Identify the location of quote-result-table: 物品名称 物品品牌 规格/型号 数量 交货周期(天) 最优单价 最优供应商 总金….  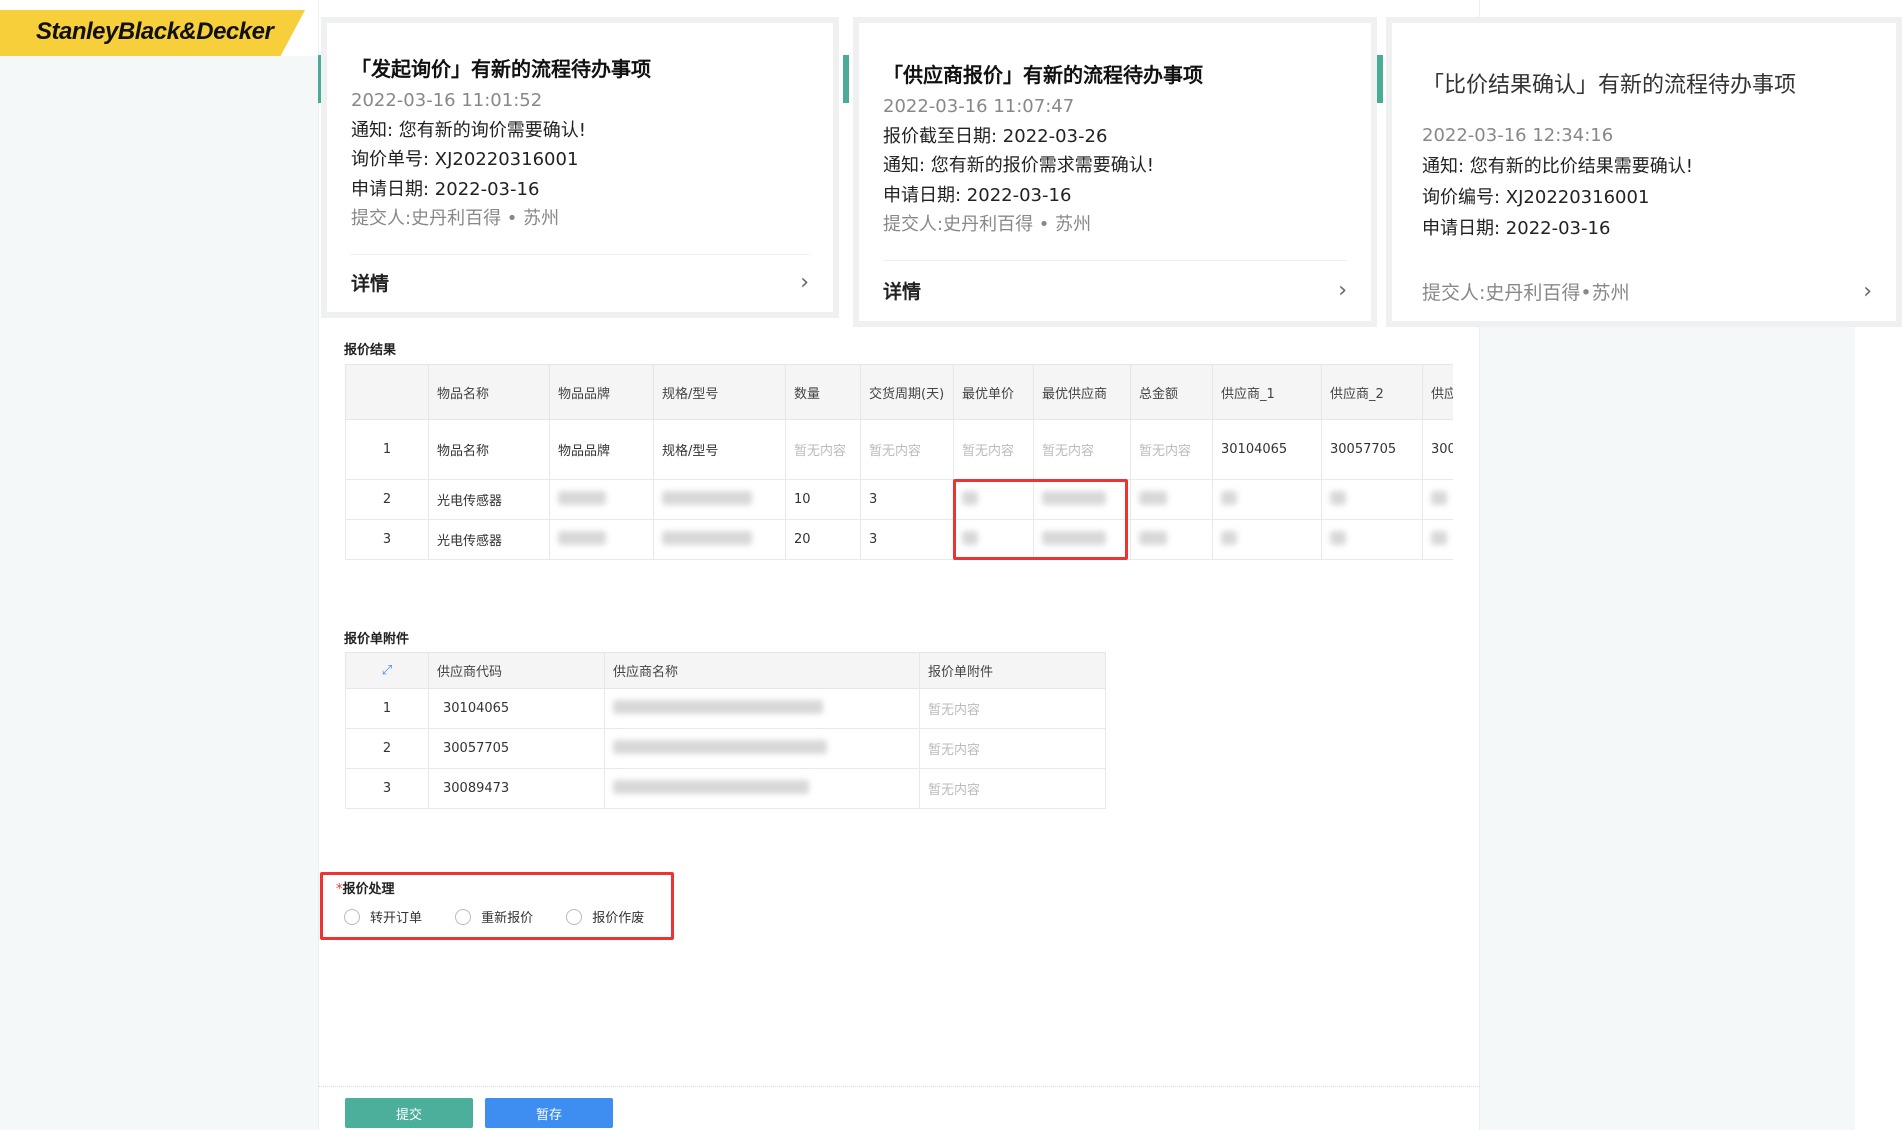
(899, 462).